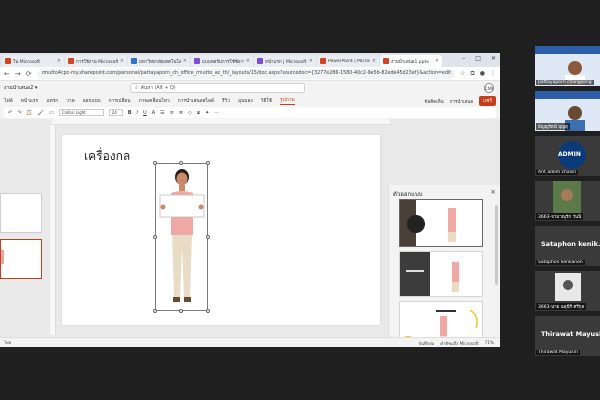  Describe the element at coordinates (34, 88) in the screenshot. I see `document-name: งานนำเสนอ2 ▾` at that location.